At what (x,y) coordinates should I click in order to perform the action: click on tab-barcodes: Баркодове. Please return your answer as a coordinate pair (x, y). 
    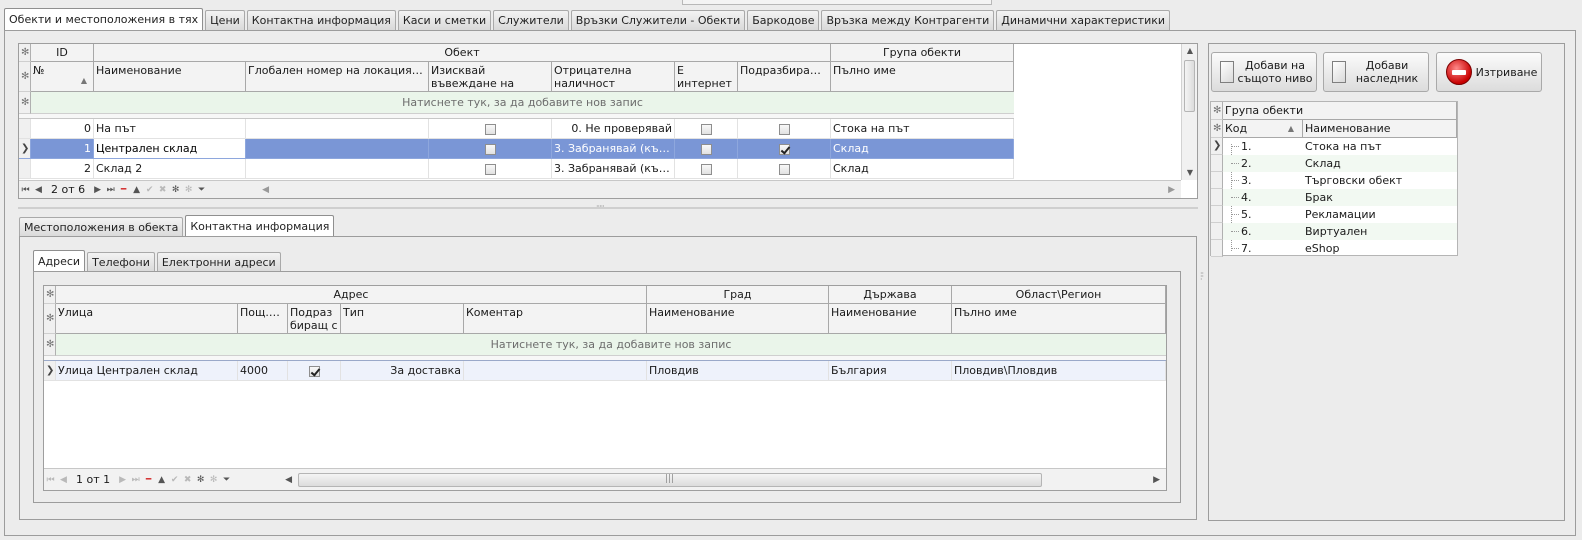
    Looking at the image, I should click on (783, 20).